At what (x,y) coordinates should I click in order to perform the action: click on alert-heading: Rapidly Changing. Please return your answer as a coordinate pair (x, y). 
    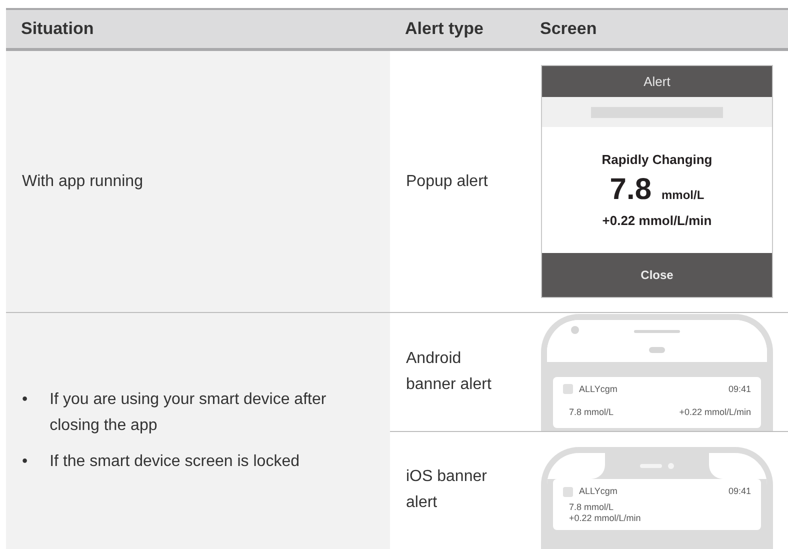
    Looking at the image, I should click on (657, 159).